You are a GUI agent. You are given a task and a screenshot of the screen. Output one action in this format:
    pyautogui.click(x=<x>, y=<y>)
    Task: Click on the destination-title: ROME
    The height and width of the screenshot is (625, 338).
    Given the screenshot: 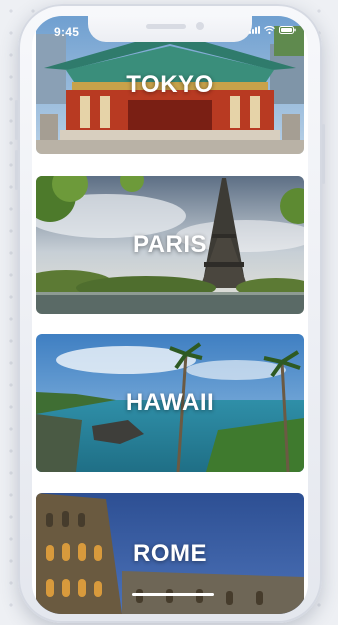 What is the action you would take?
    pyautogui.click(x=170, y=553)
    